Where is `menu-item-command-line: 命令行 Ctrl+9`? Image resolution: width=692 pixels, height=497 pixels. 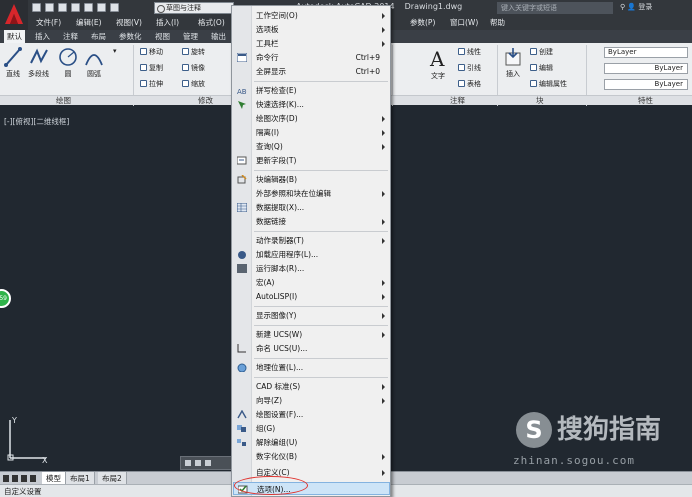
menu-item-command-line: 命令行 Ctrl+9 is located at coordinates (311, 57).